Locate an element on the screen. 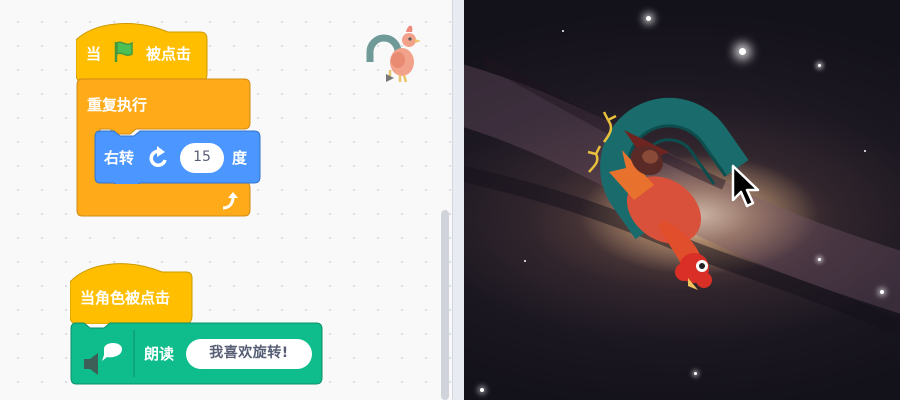 The width and height of the screenshot is (900, 400). degrees-unit-label: 度 is located at coordinates (240, 158).